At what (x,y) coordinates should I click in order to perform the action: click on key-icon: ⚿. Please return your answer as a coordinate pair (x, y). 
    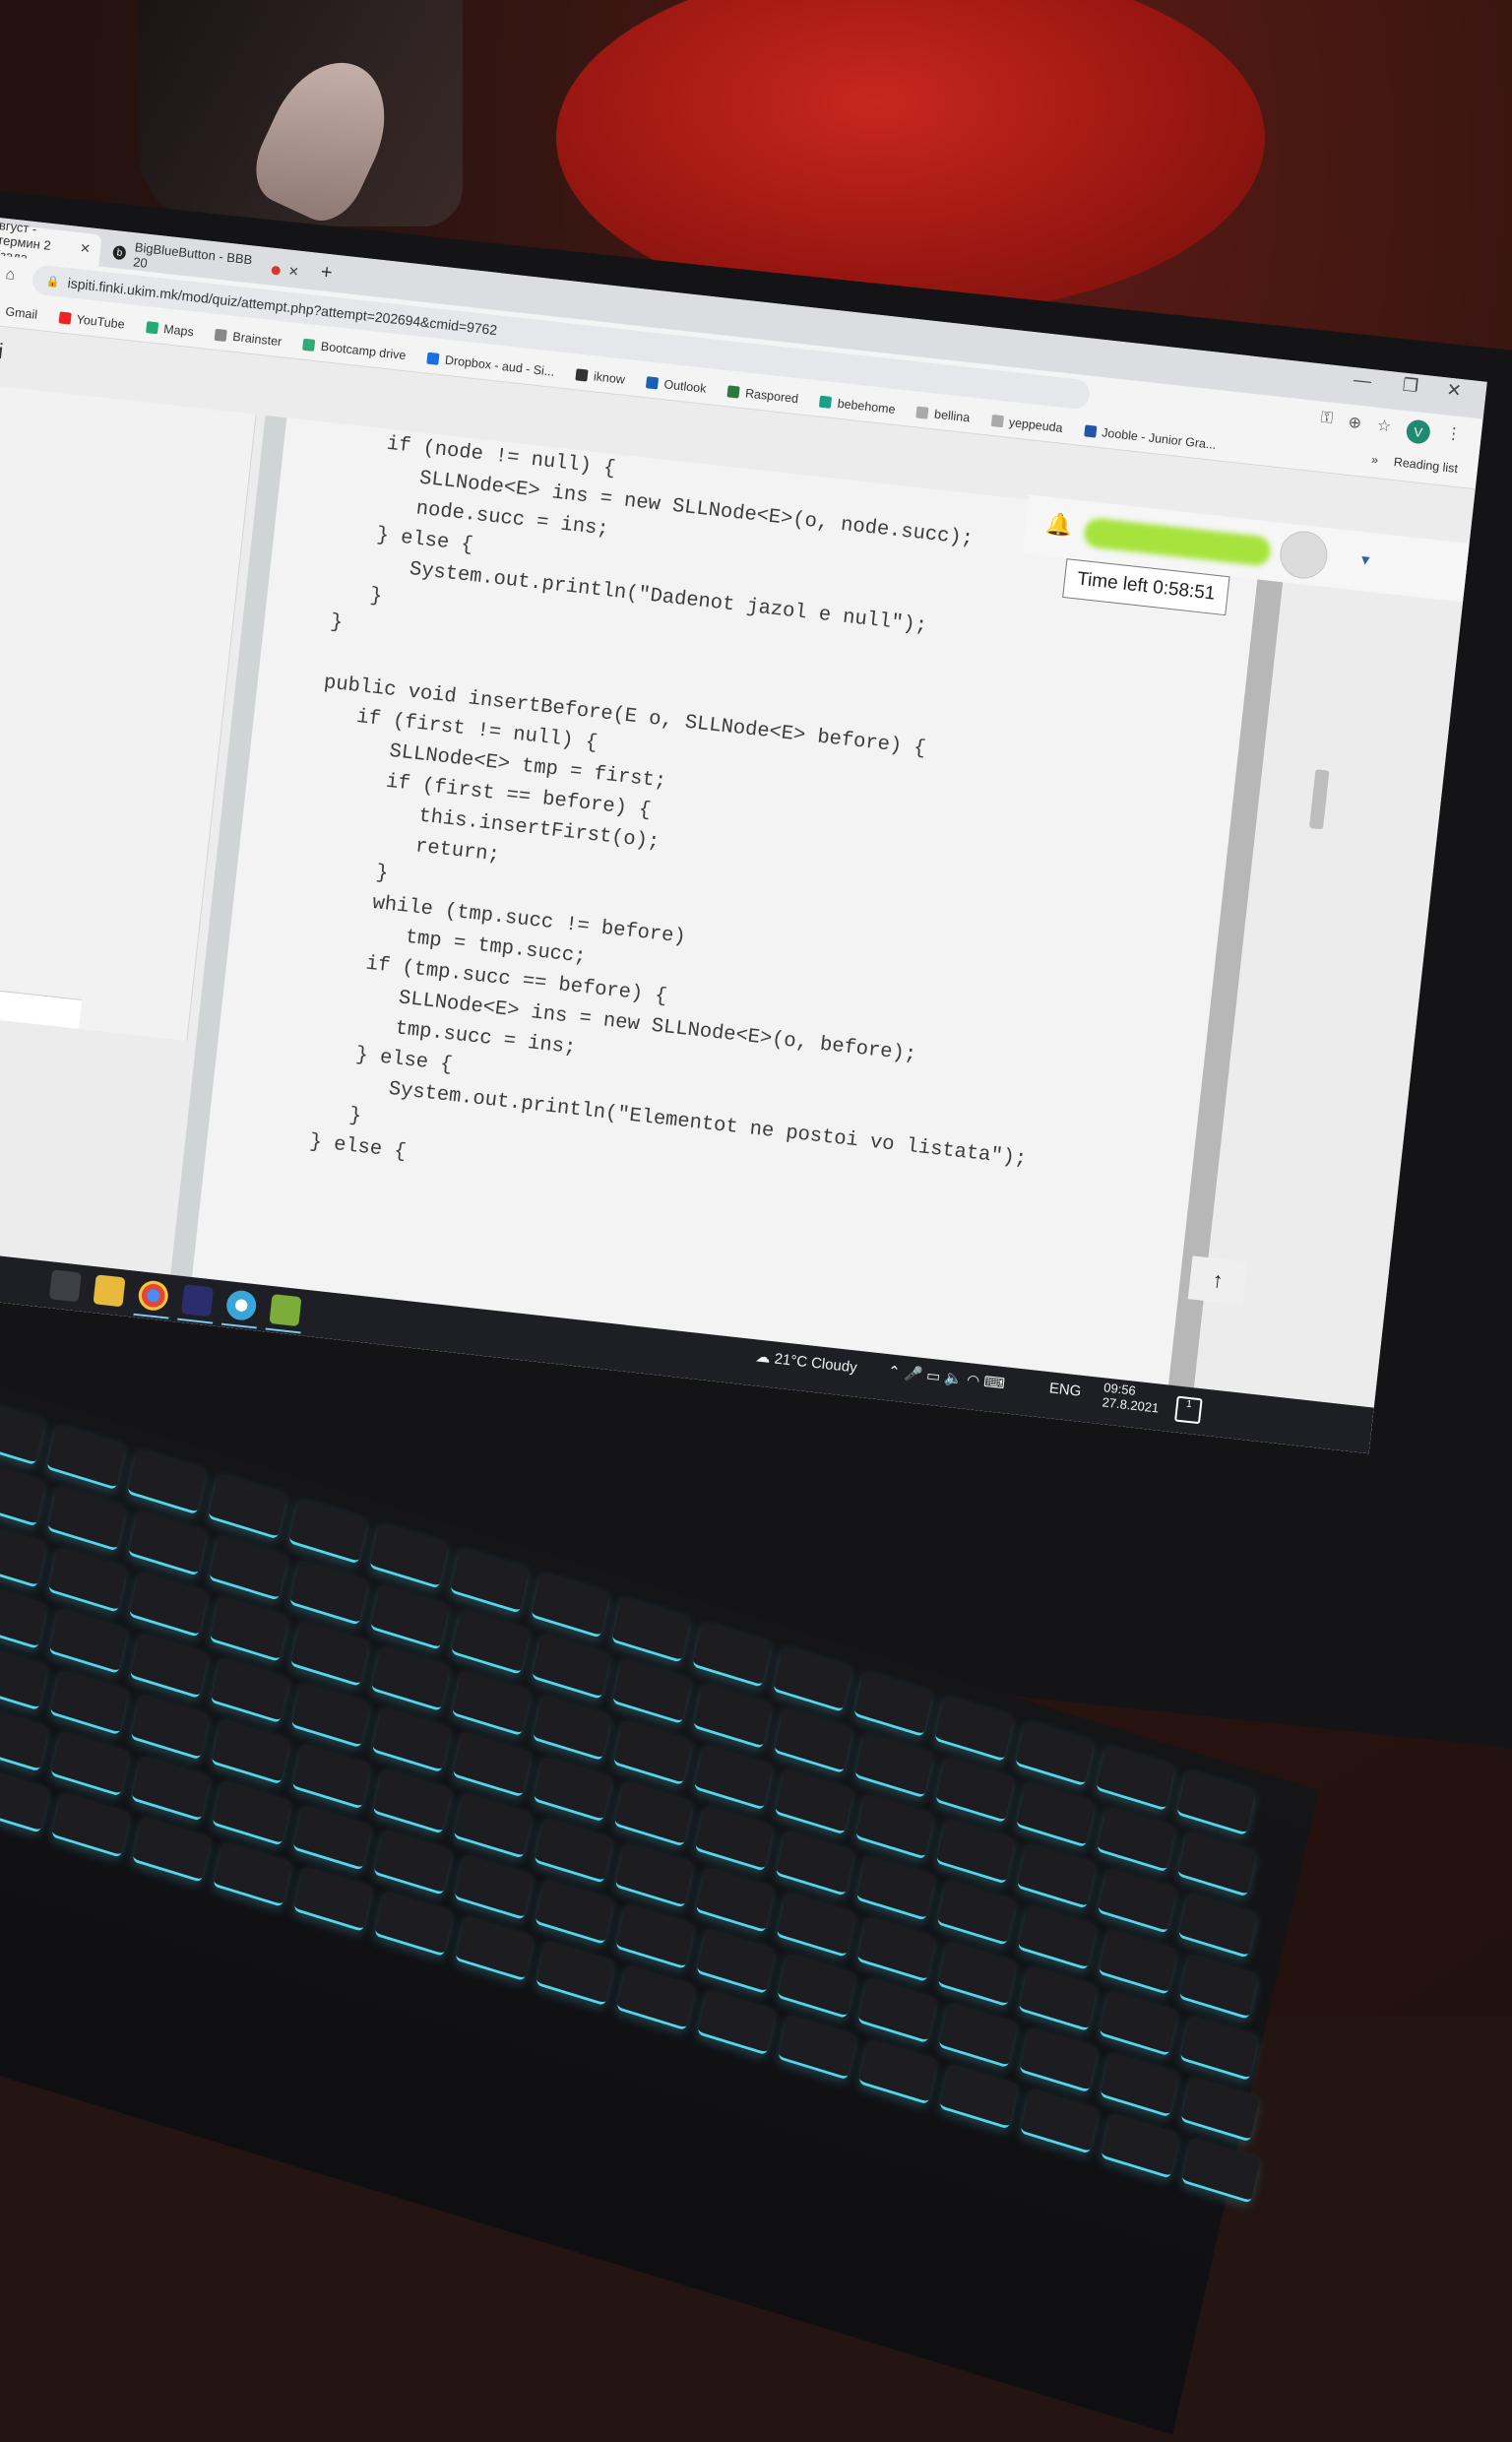
    Looking at the image, I should click on (1326, 422).